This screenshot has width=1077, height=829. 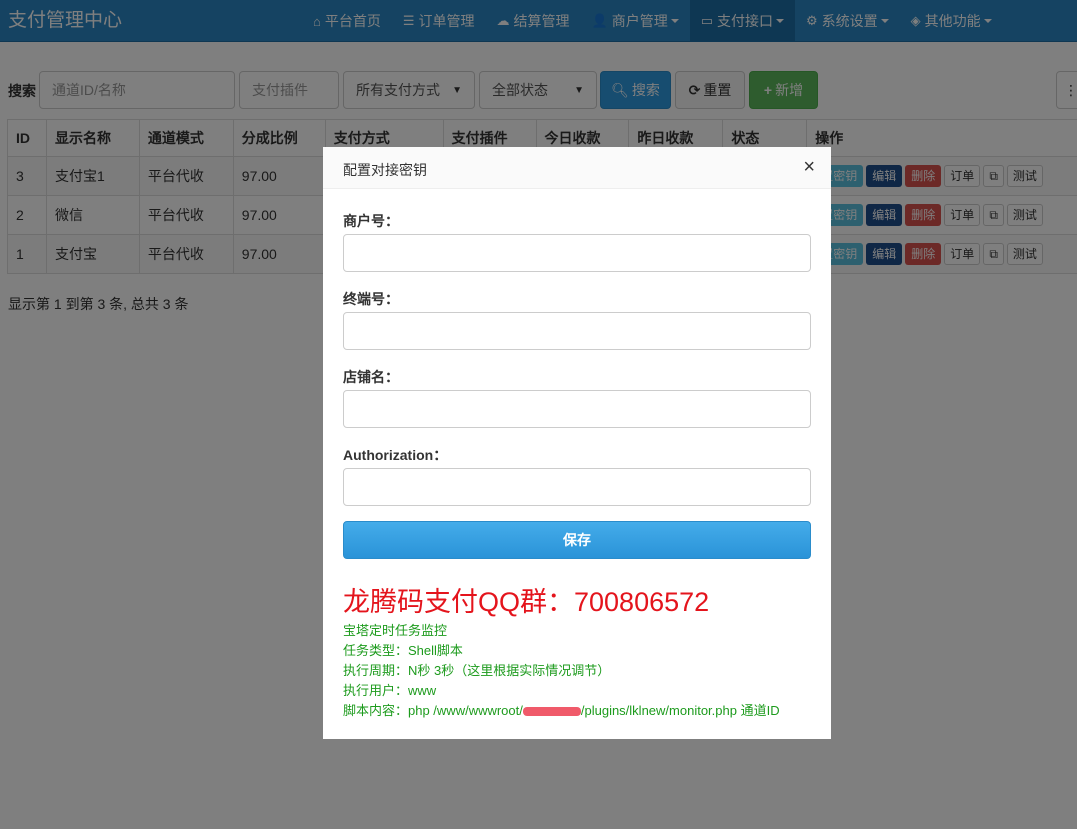 I want to click on shop-name-input, so click(x=577, y=409).